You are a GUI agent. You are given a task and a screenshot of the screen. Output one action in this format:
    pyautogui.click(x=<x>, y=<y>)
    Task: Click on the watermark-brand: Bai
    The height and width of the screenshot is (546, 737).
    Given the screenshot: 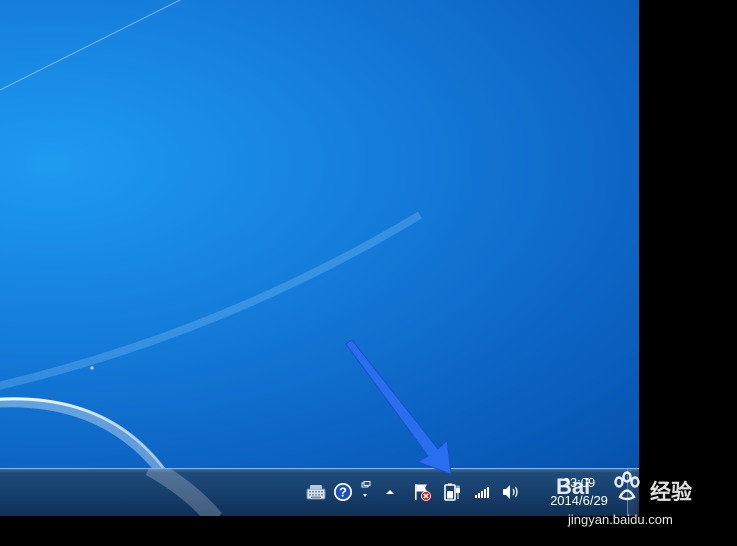 What is the action you would take?
    pyautogui.click(x=573, y=486)
    